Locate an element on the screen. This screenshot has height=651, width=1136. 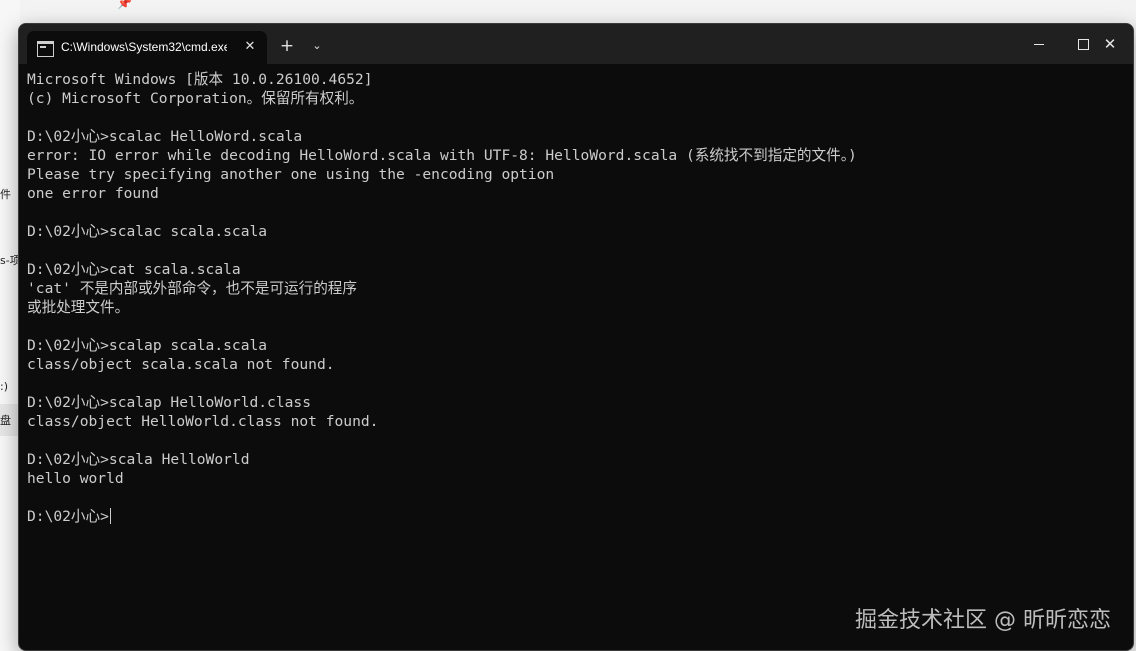
console-line: D:\02小心>cat scala.scala is located at coordinates (134, 269).